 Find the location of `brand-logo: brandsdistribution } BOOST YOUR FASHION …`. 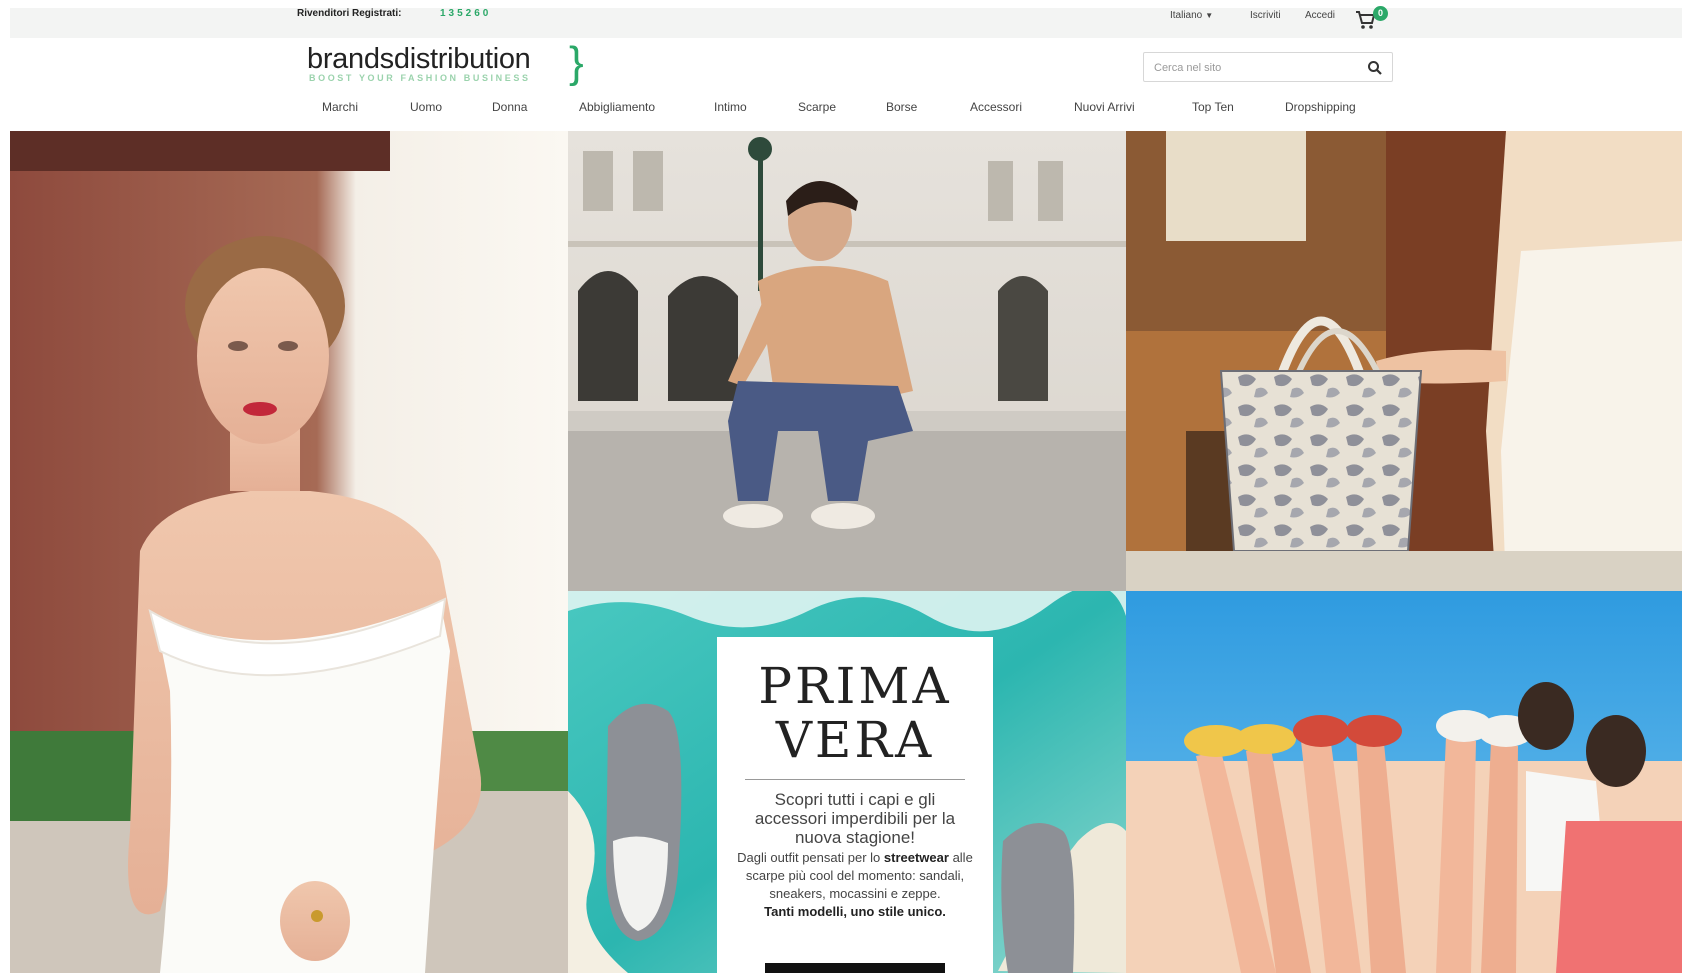

brand-logo: brandsdistribution } BOOST YOUR FASHION … is located at coordinates (445, 62).